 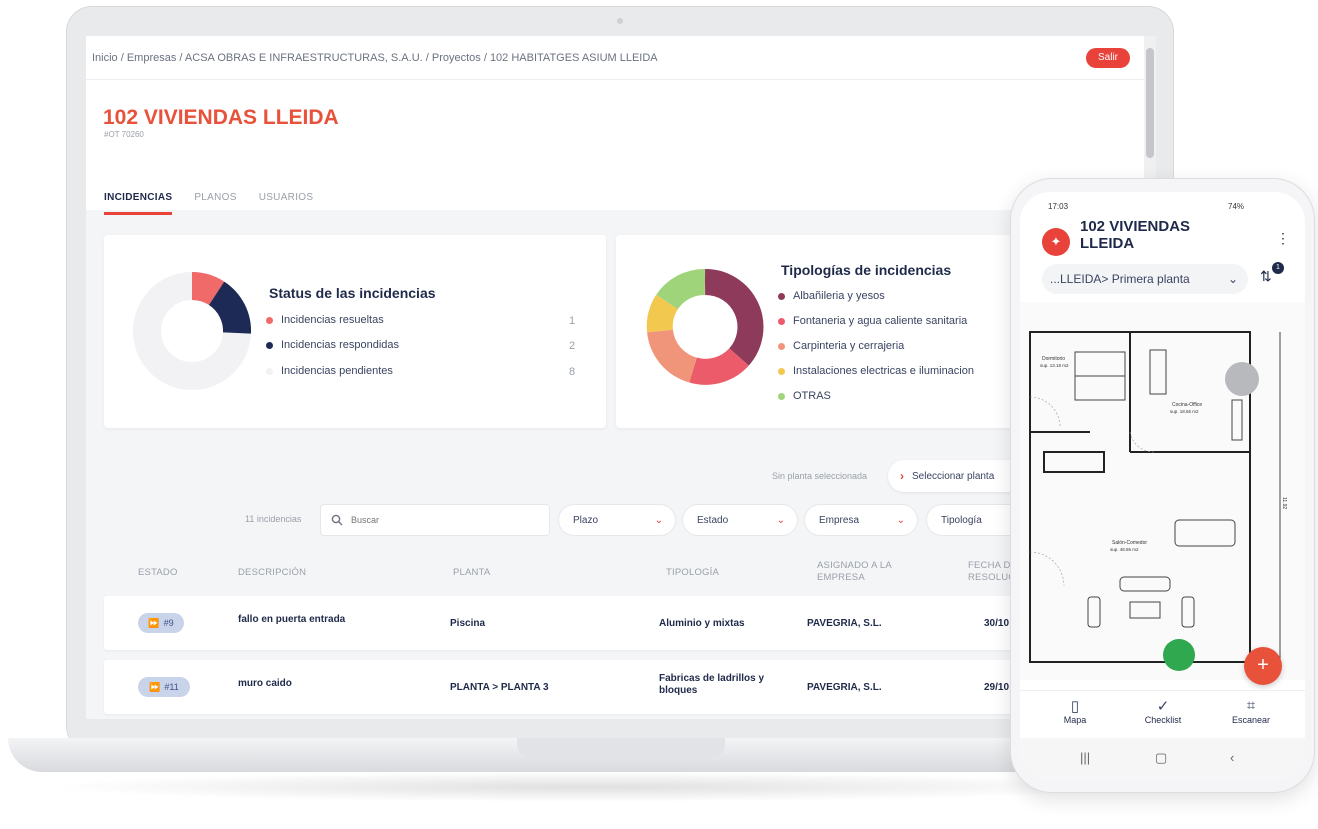 I want to click on types-donut-chart, so click(x=705, y=326).